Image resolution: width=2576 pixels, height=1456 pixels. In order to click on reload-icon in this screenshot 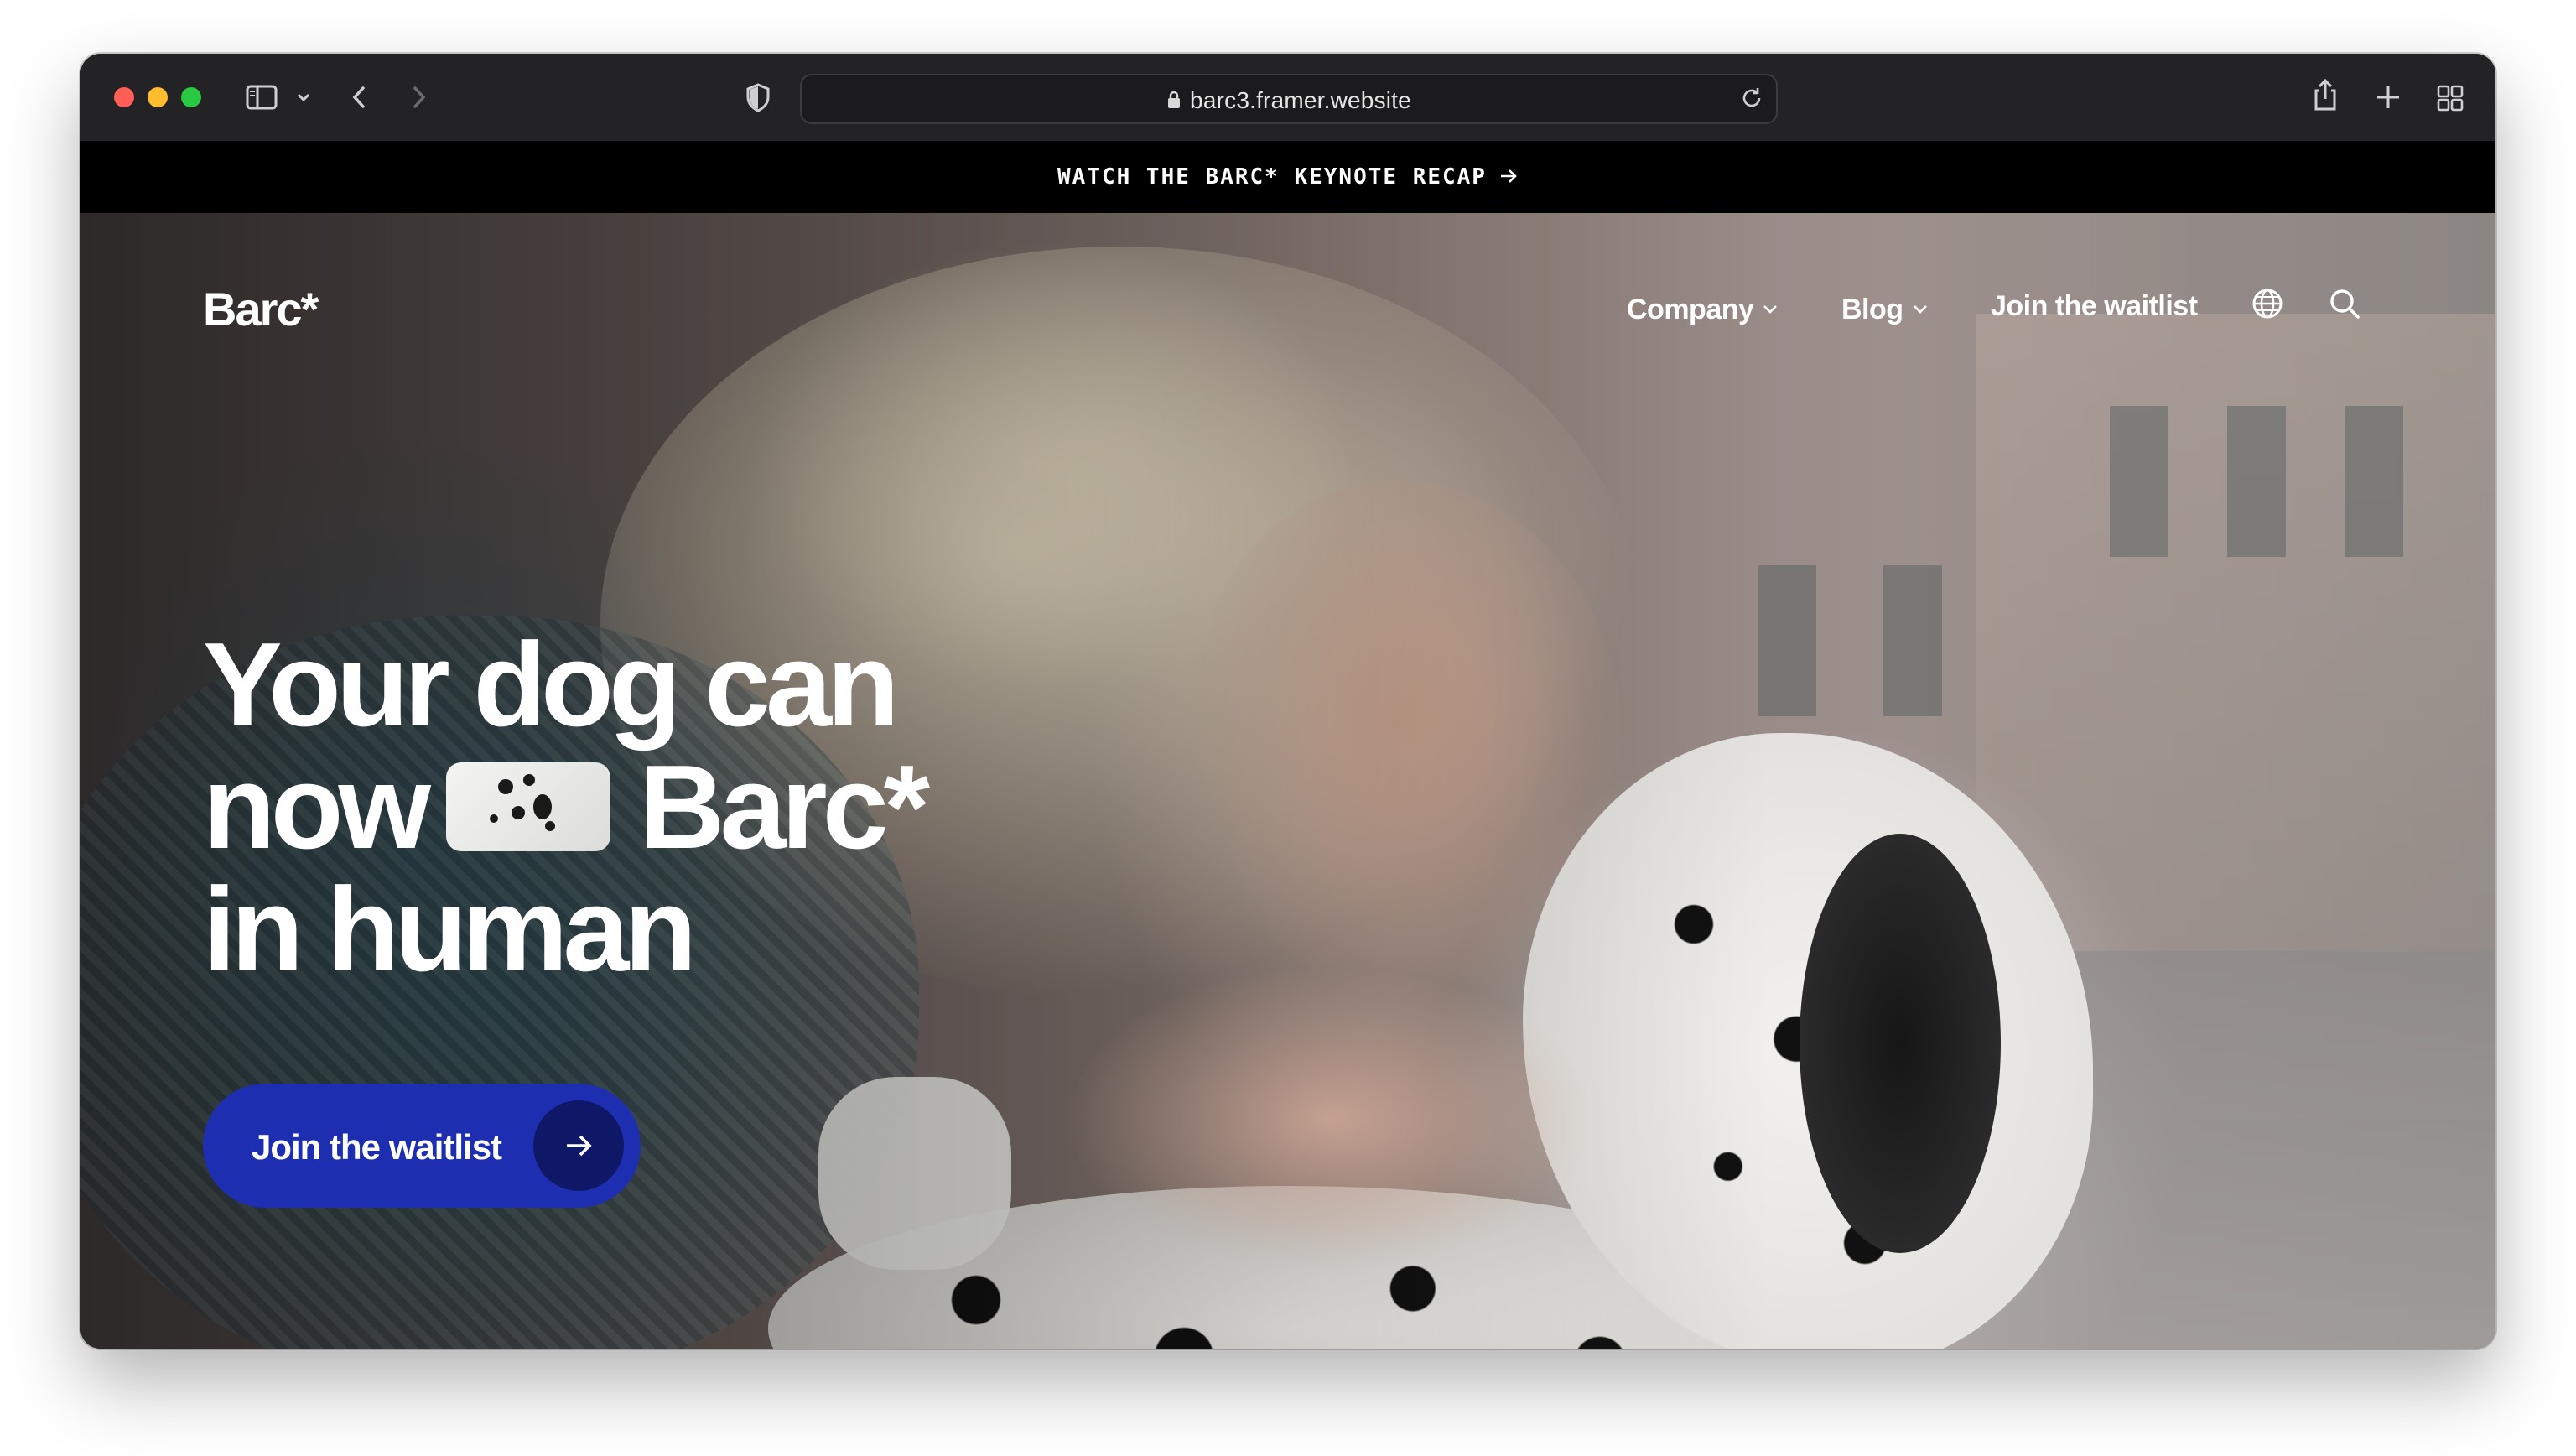, I will do `click(1751, 100)`.